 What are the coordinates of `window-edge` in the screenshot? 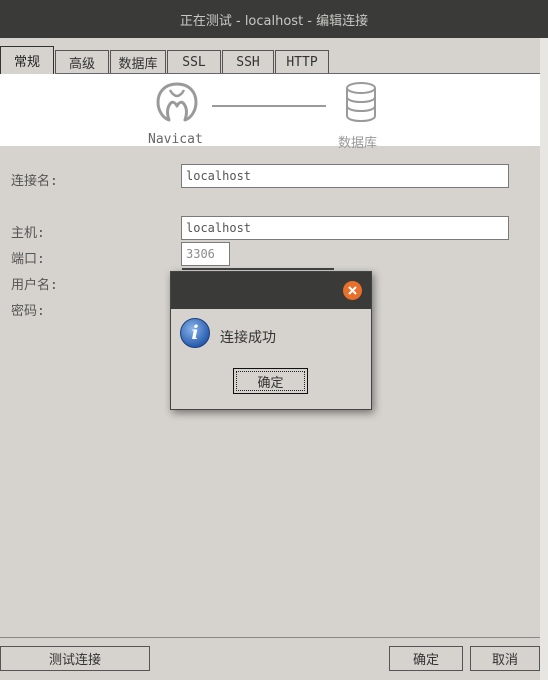 It's located at (544, 359).